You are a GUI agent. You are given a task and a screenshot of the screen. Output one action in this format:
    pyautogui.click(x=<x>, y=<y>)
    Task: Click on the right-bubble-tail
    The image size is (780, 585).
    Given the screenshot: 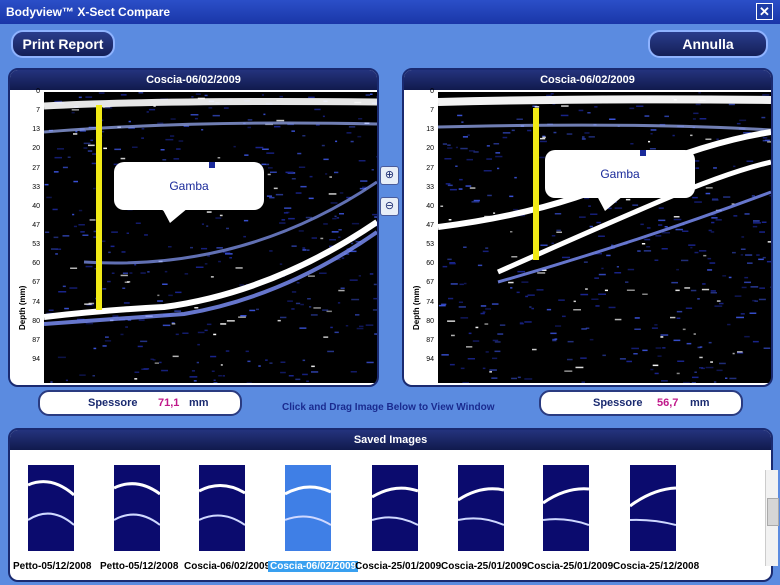 What is the action you would take?
    pyautogui.click(x=610, y=203)
    